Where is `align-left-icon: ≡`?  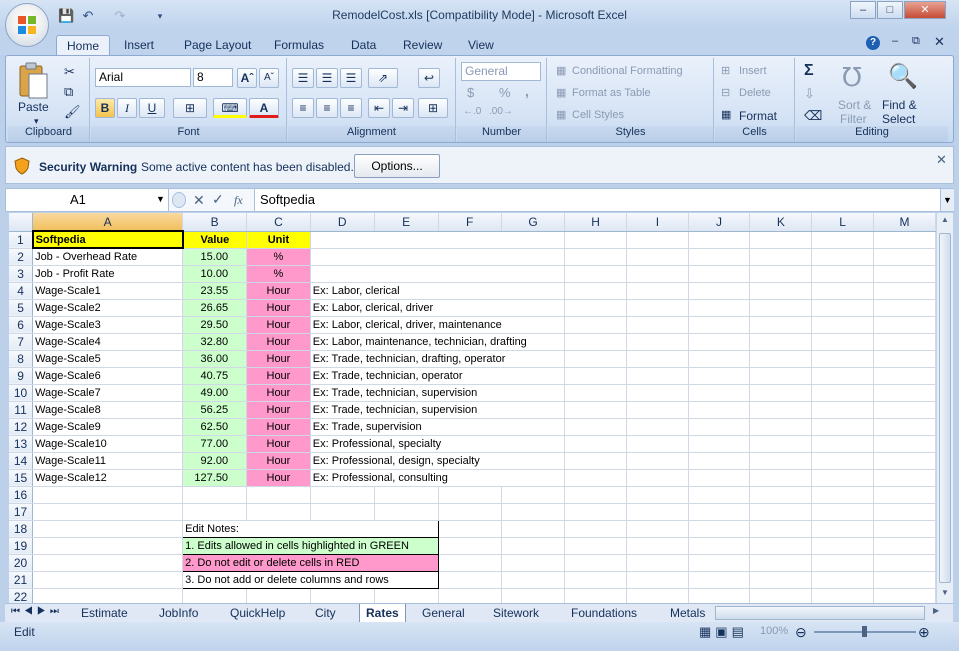
align-left-icon: ≡ is located at coordinates (303, 108).